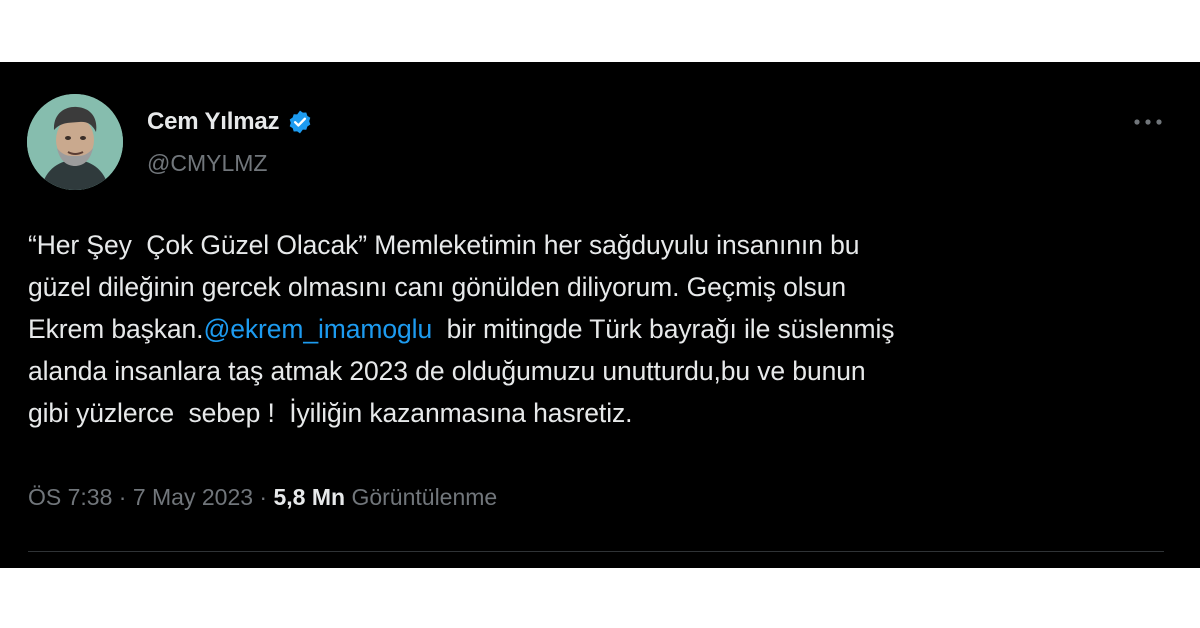 This screenshot has height=628, width=1200. What do you see at coordinates (596, 551) in the screenshot?
I see `divider` at bounding box center [596, 551].